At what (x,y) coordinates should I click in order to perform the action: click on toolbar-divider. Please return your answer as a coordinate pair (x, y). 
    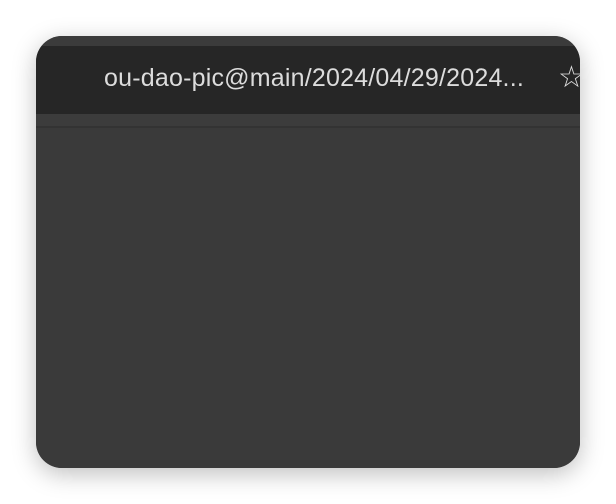
    Looking at the image, I should click on (308, 121).